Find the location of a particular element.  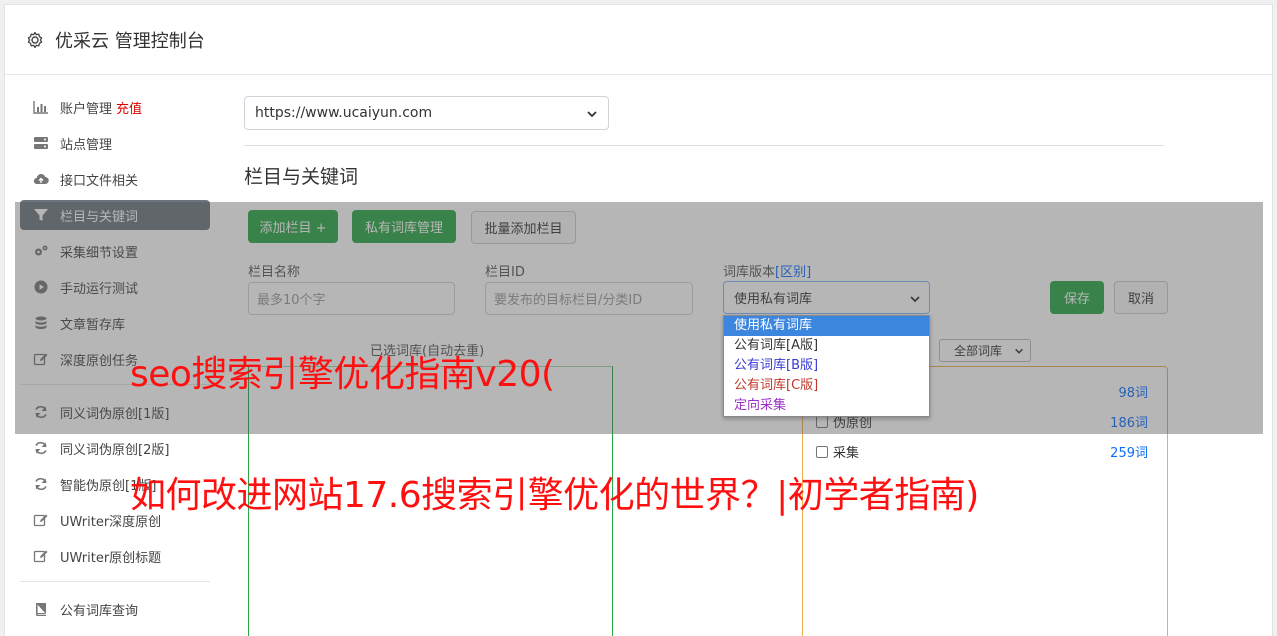

library-version-dropdown: 使用私有词库 公有词库[A版] 公有词库[B版] 公有词库[C版] 定向采集 is located at coordinates (826, 366).